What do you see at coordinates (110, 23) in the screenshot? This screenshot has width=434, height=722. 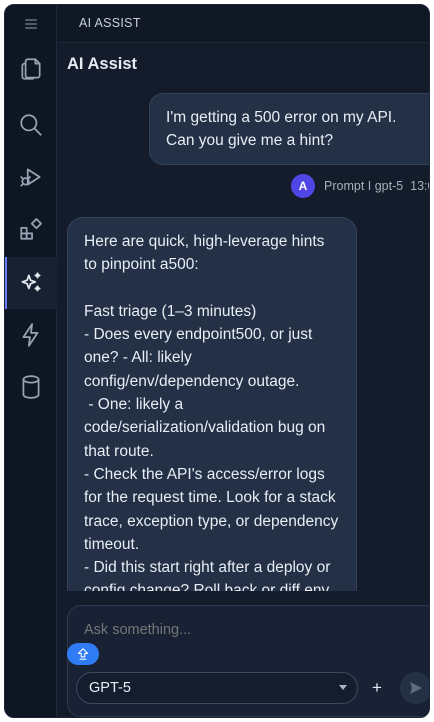 I see `window-title: AI ASSIST` at bounding box center [110, 23].